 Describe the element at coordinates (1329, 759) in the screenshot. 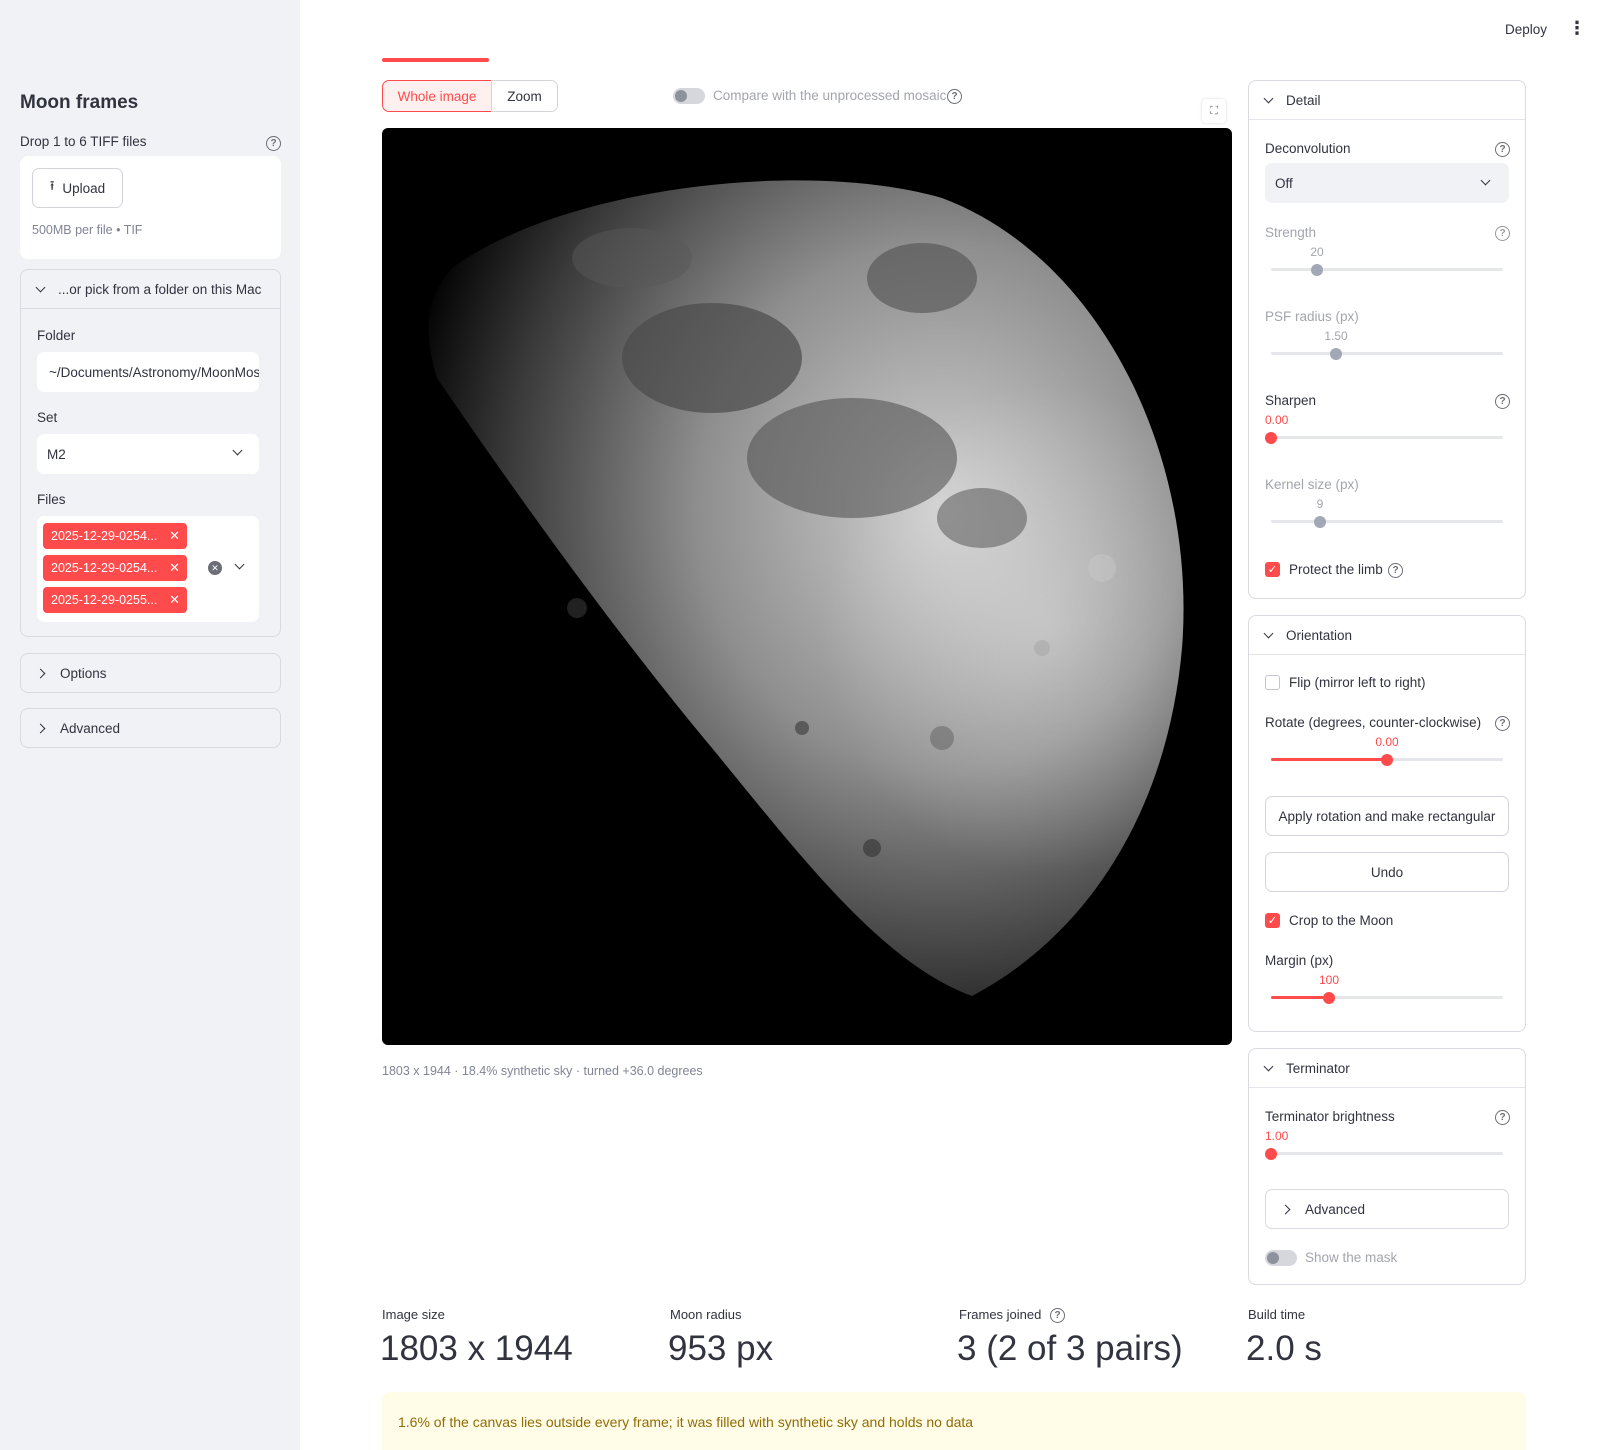

I see `rotate-slider-fill` at that location.